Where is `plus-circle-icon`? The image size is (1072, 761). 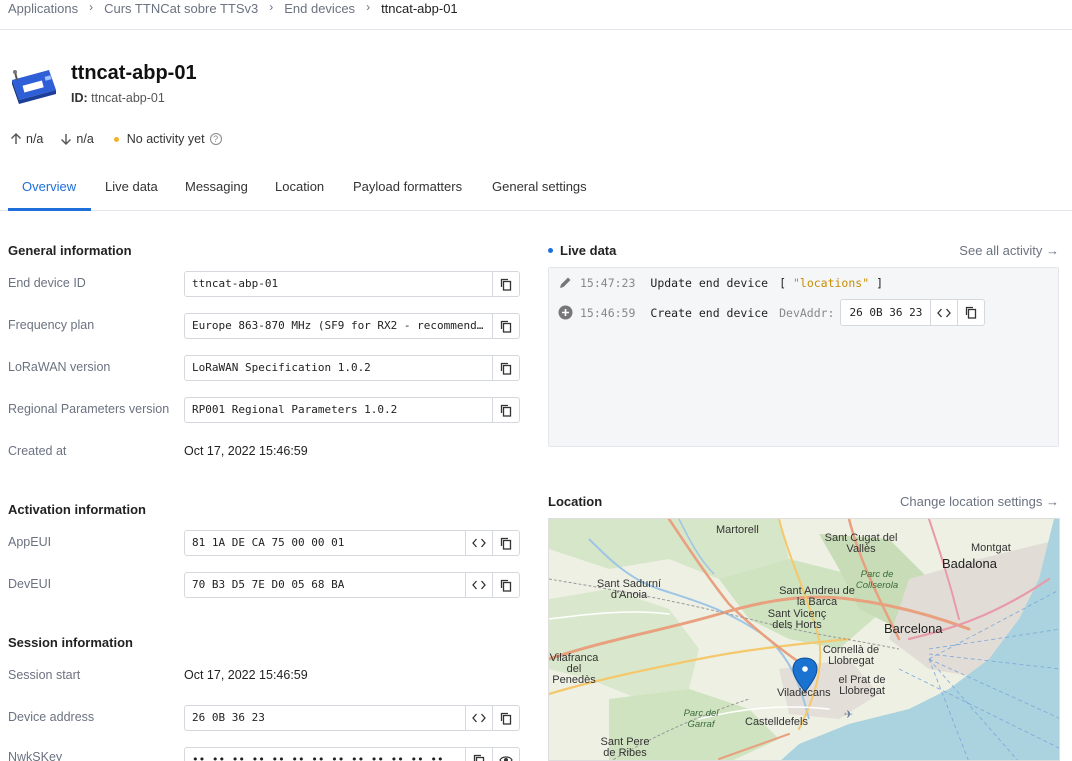 plus-circle-icon is located at coordinates (565, 313).